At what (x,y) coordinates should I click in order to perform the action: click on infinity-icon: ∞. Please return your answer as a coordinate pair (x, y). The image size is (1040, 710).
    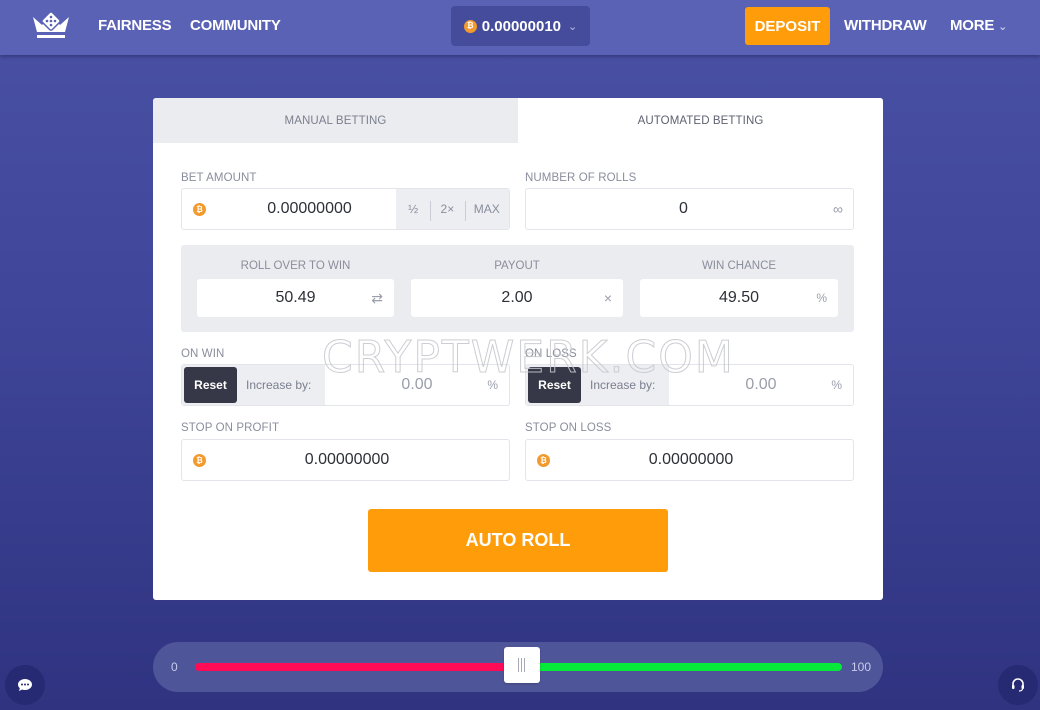
    Looking at the image, I should click on (838, 209).